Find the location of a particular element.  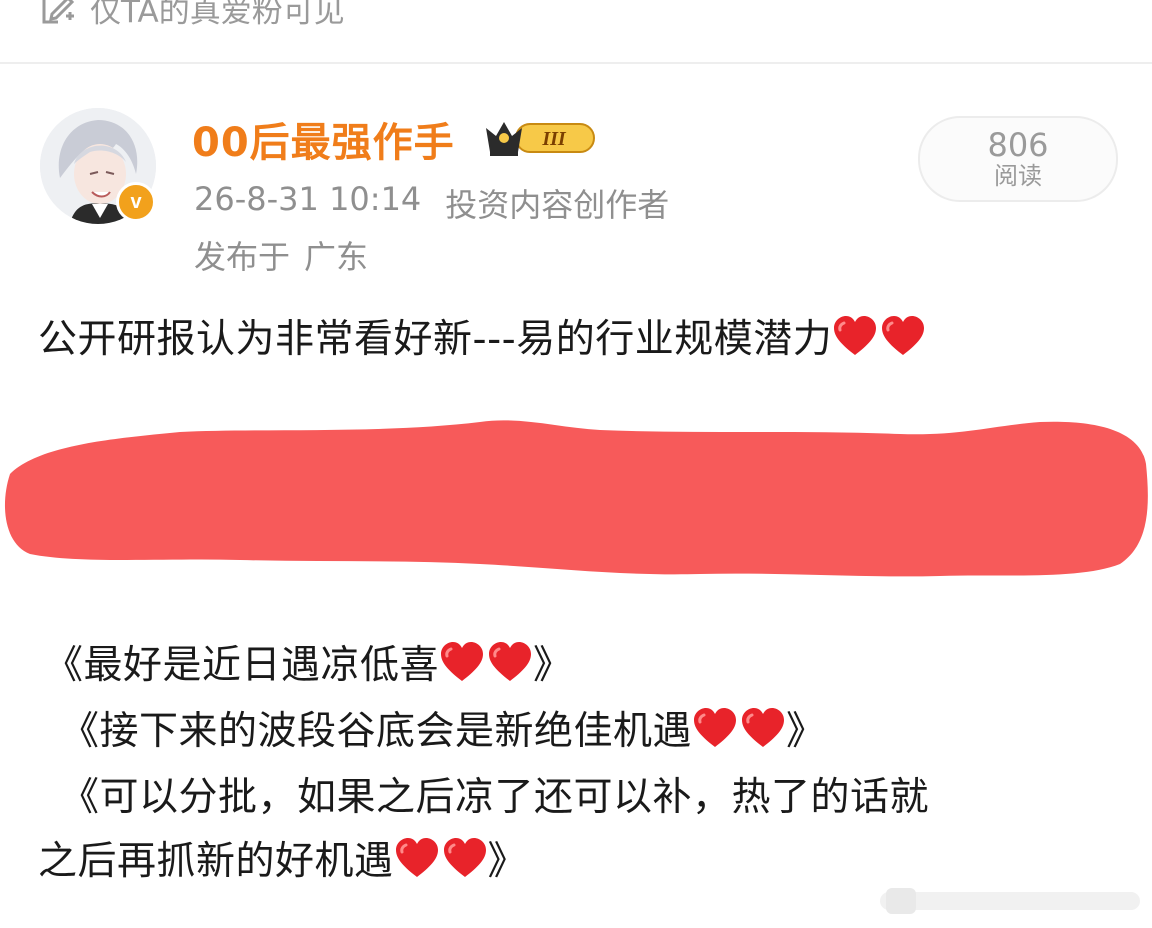

quote-line-3a: 《可以分批，如果之后凉了还可以补，热了的话就 is located at coordinates (494, 794).